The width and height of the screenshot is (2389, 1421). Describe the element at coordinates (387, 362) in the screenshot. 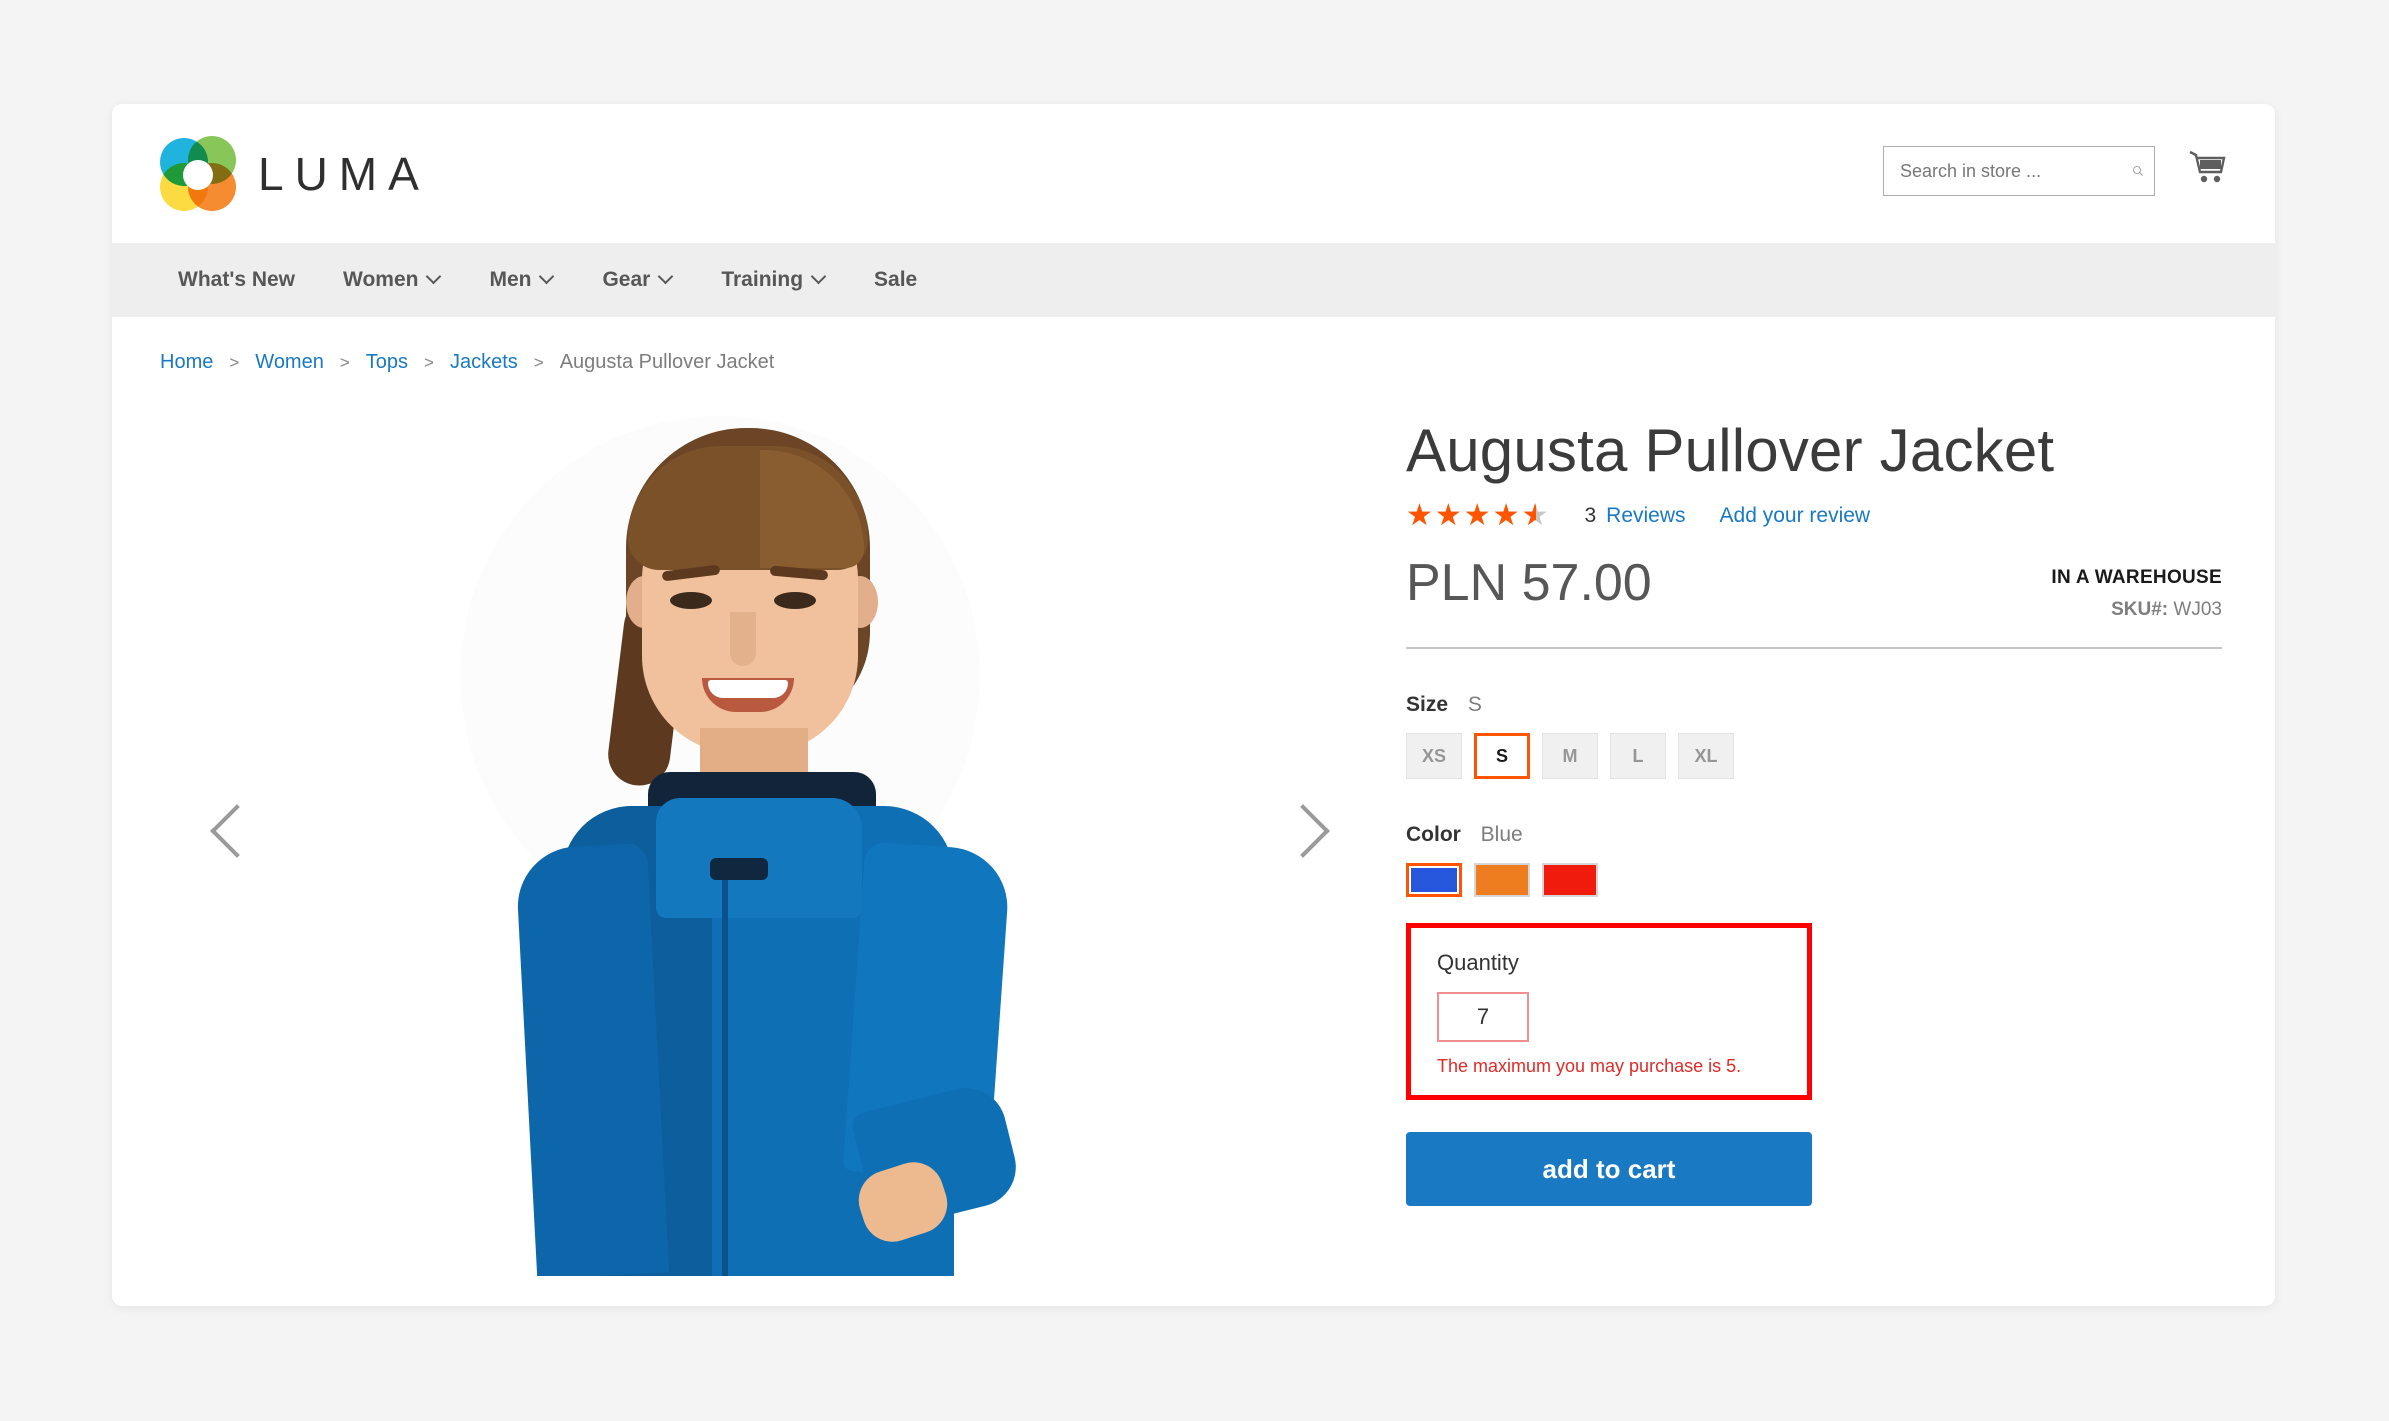

I see `breadcrumb-item-tops: Tops` at that location.